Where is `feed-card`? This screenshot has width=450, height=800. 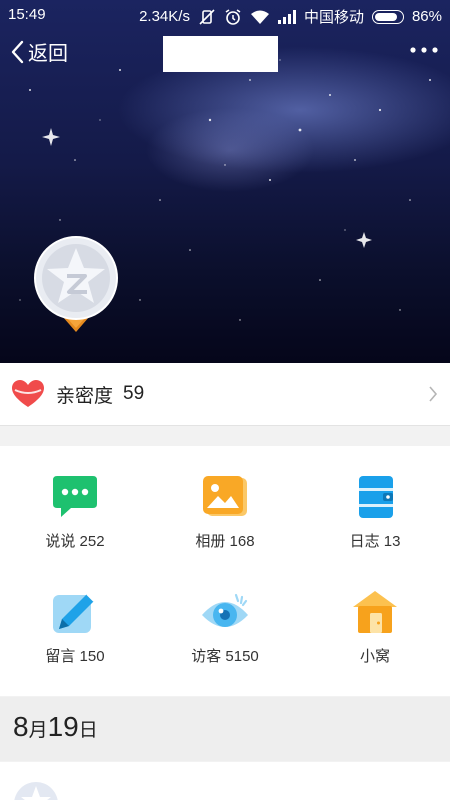 feed-card is located at coordinates (225, 781).